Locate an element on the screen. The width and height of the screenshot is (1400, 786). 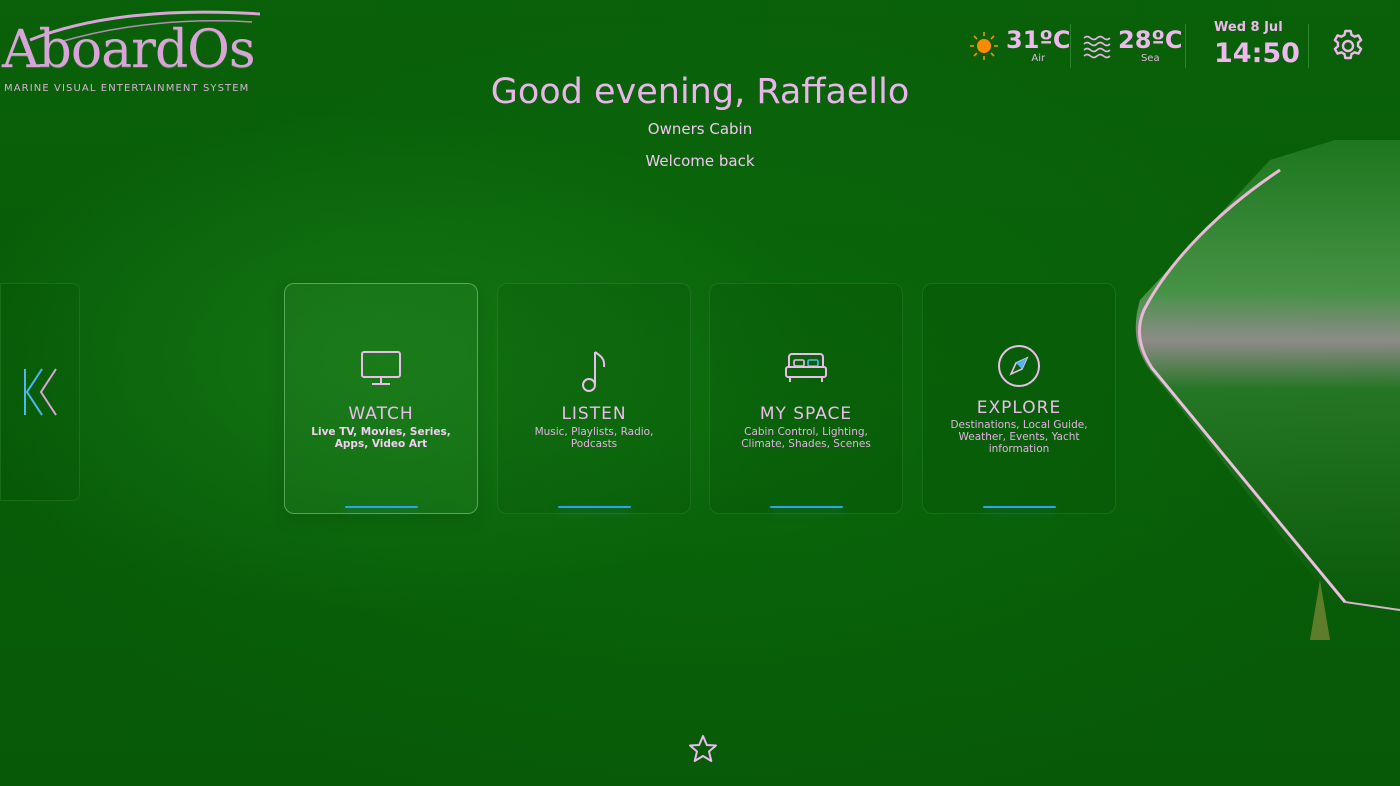
favorites-star-icon is located at coordinates (703, 749).